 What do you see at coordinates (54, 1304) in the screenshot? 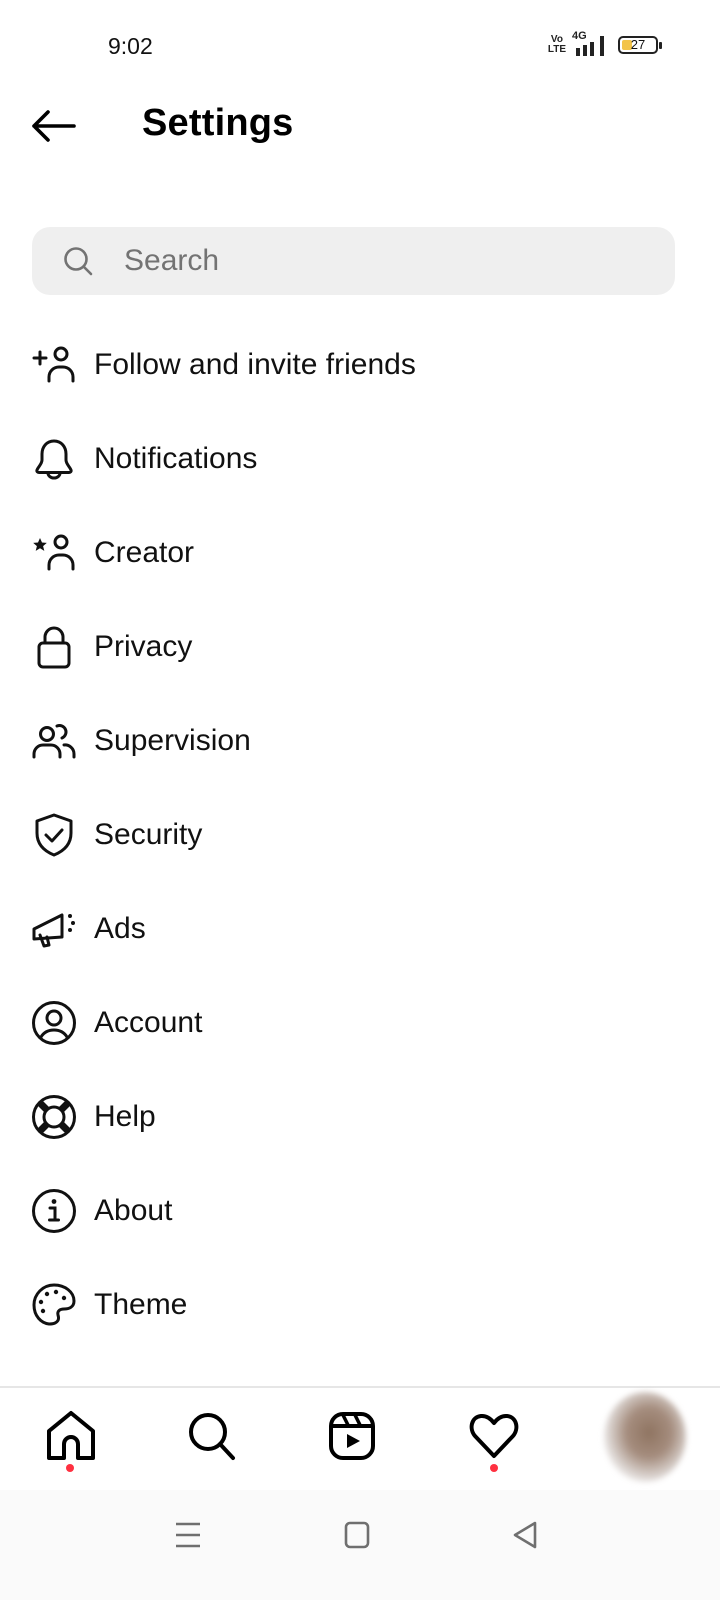
I see `palette-icon` at bounding box center [54, 1304].